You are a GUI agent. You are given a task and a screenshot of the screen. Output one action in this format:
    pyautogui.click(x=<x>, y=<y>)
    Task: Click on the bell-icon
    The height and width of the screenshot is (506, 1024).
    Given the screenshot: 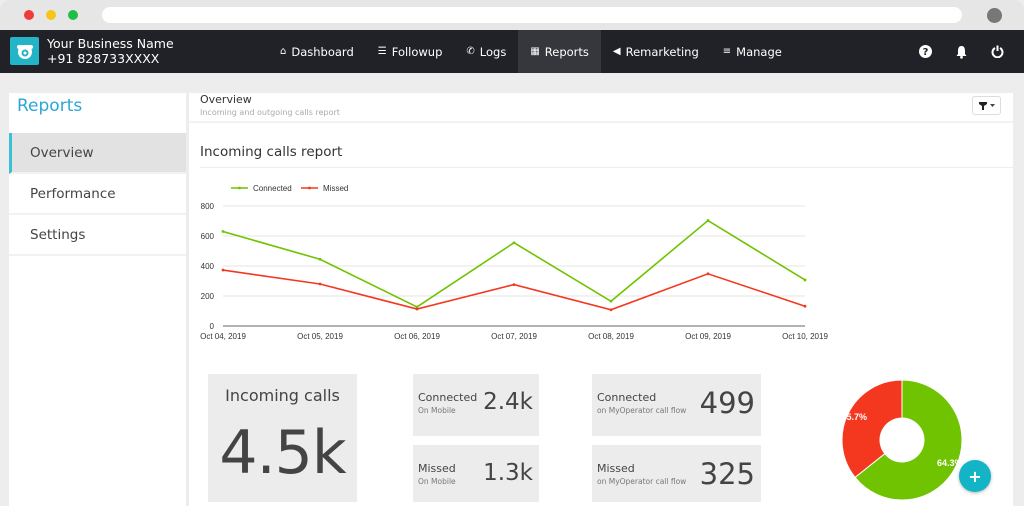 What is the action you would take?
    pyautogui.click(x=961, y=52)
    